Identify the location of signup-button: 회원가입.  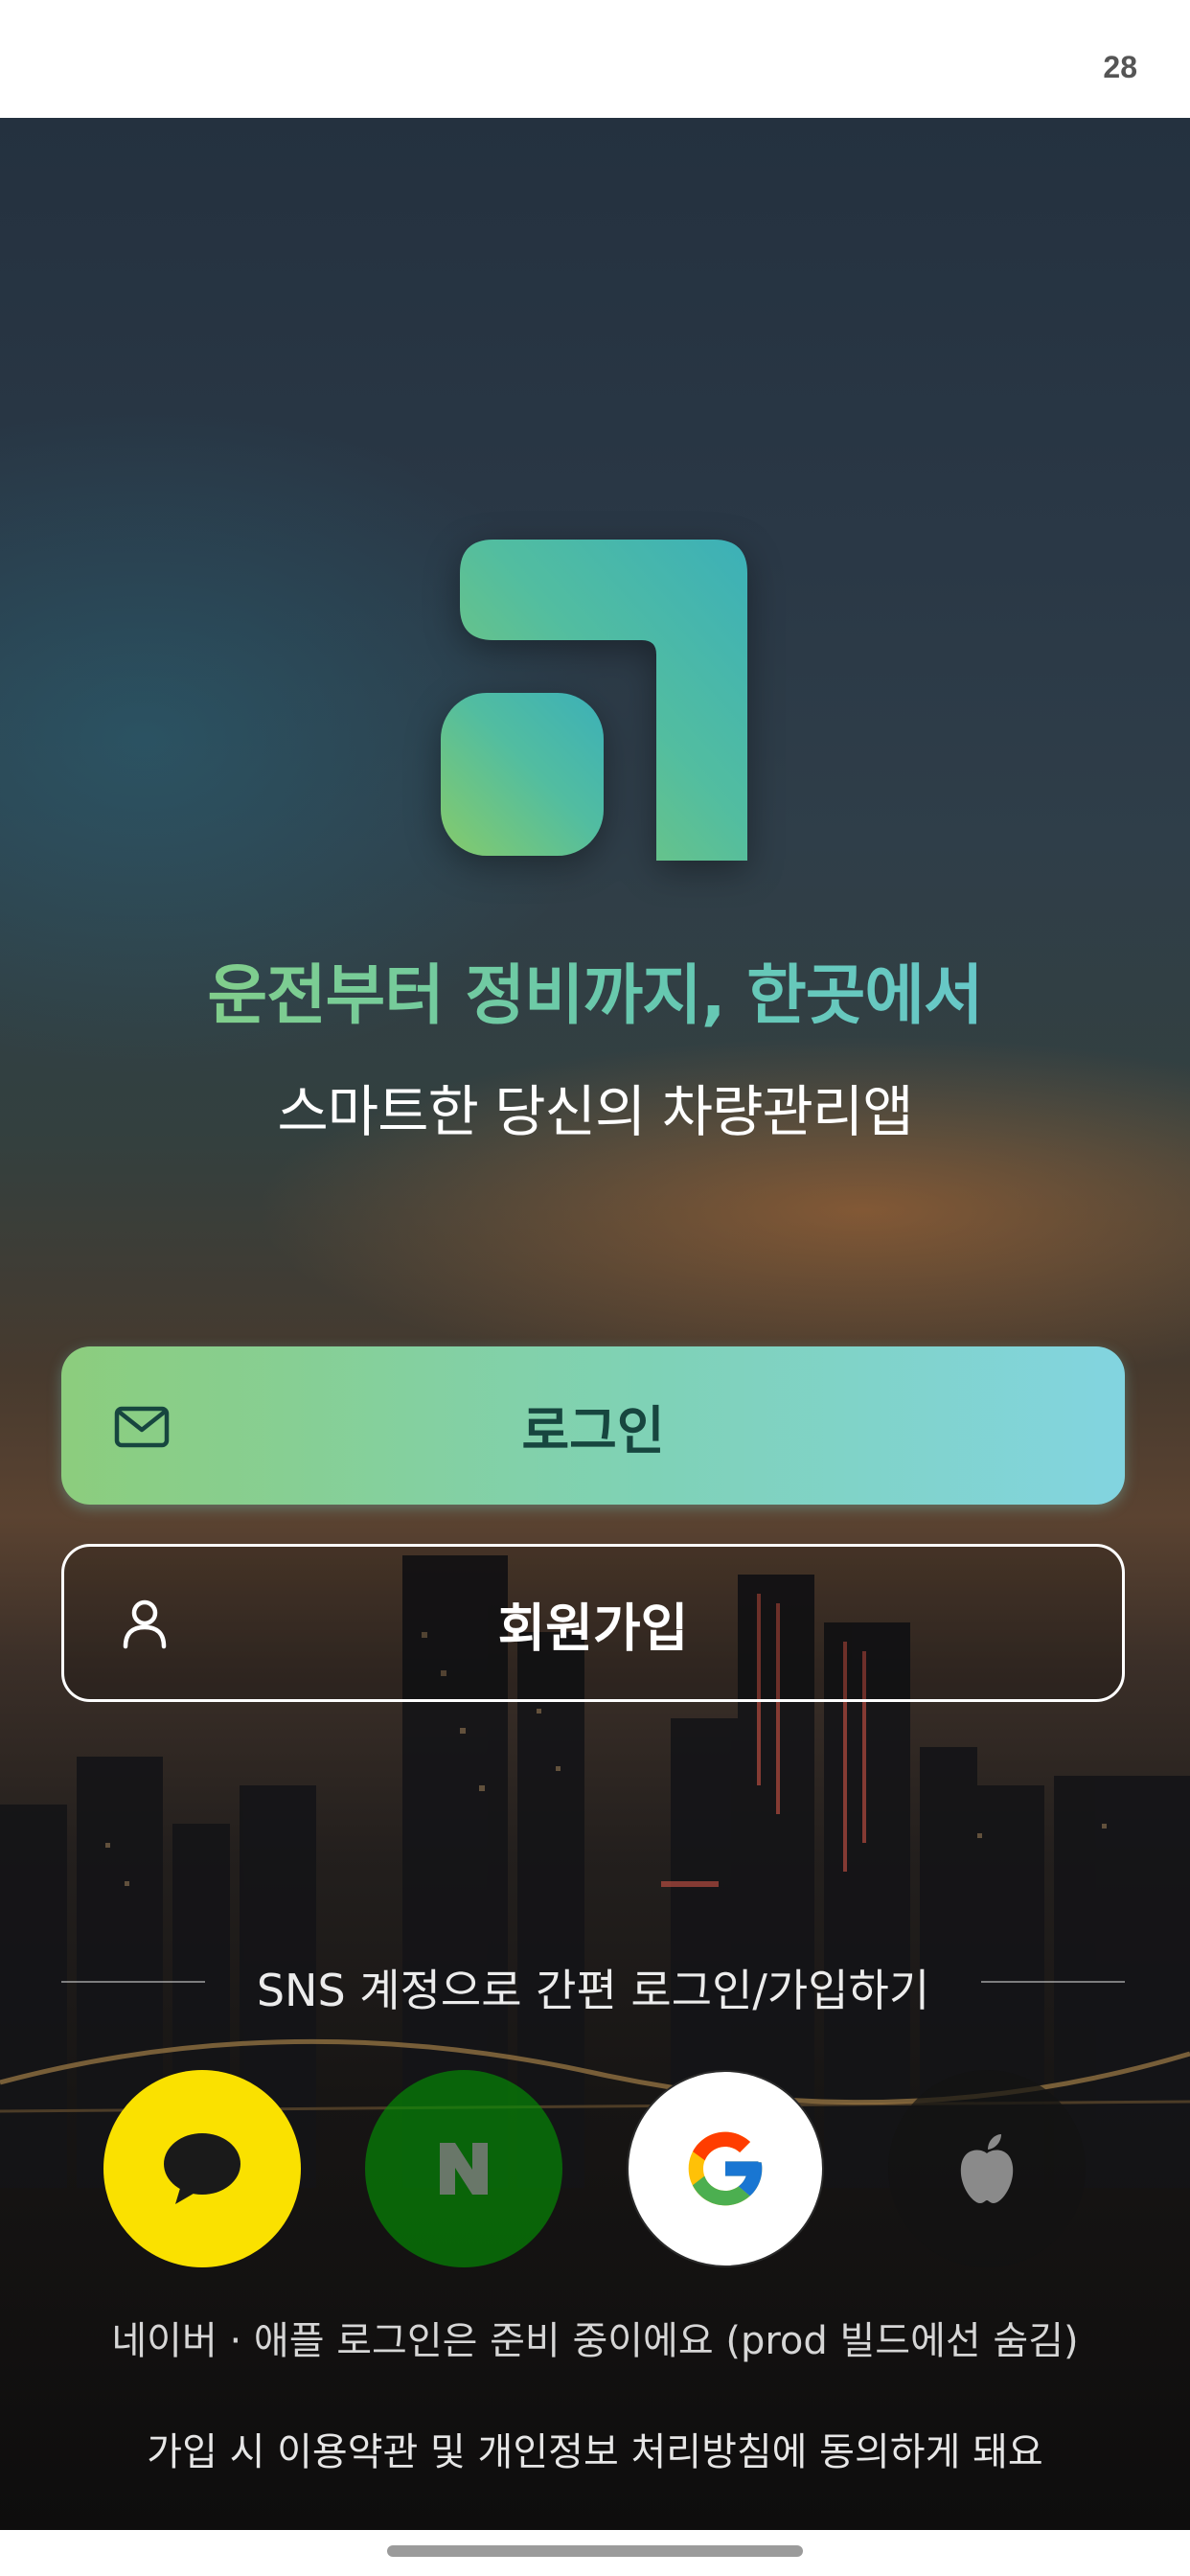
(593, 1623).